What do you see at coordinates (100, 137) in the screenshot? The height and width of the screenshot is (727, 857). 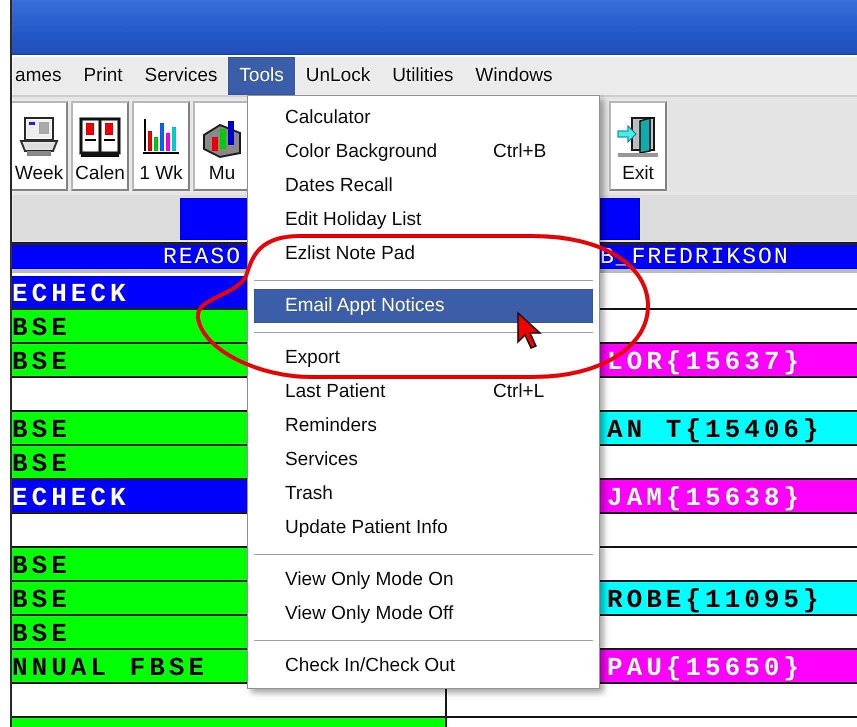 I see `calendar-icon` at bounding box center [100, 137].